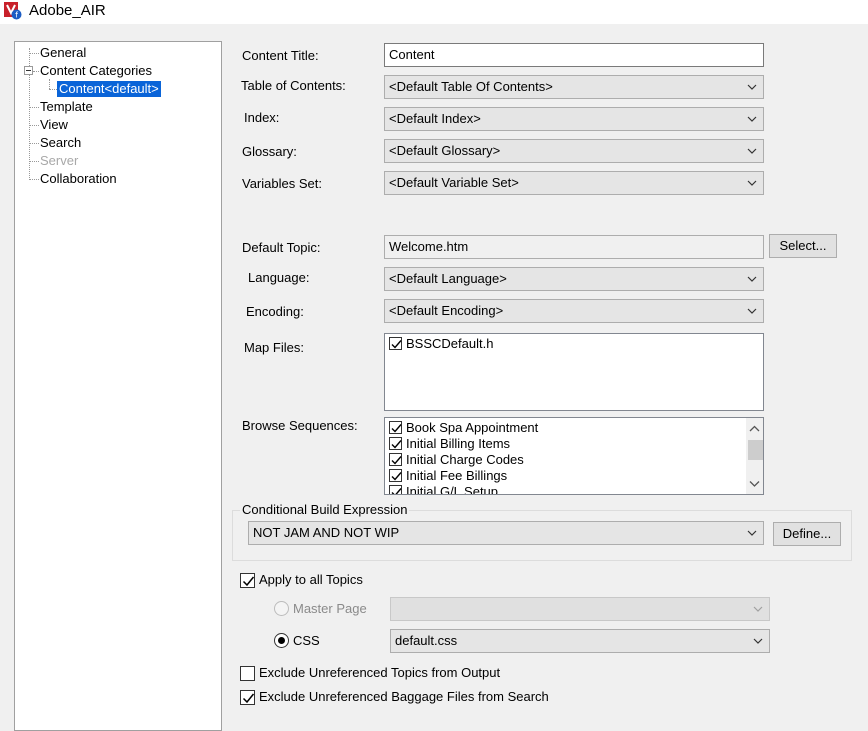 Image resolution: width=868 pixels, height=731 pixels. Describe the element at coordinates (446, 310) in the screenshot. I see `encoding-value: <Default Encoding>` at that location.